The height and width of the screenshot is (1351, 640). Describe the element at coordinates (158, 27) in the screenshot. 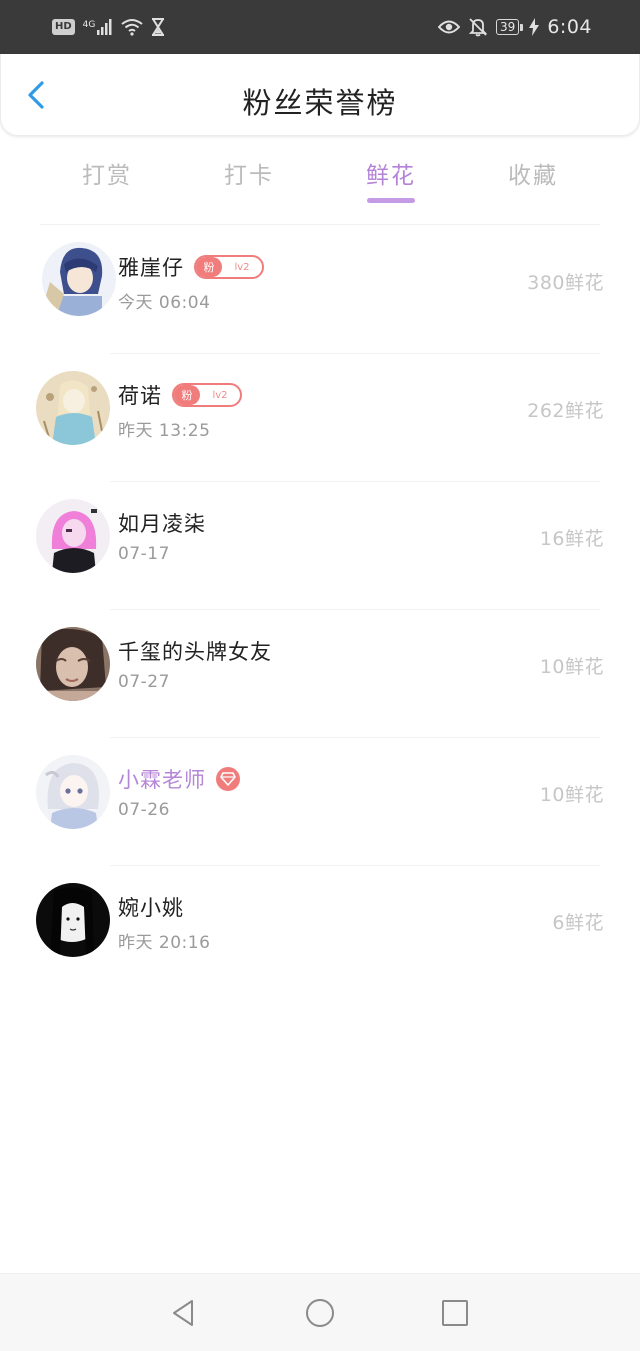

I see `hourglass-icon` at that location.